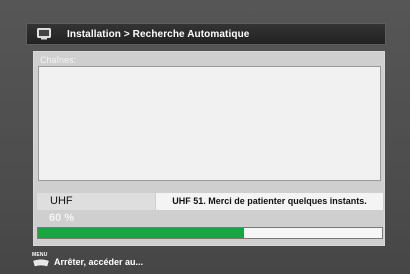 The image size is (410, 274). What do you see at coordinates (62, 218) in the screenshot?
I see `progress-percent: 60 %` at bounding box center [62, 218].